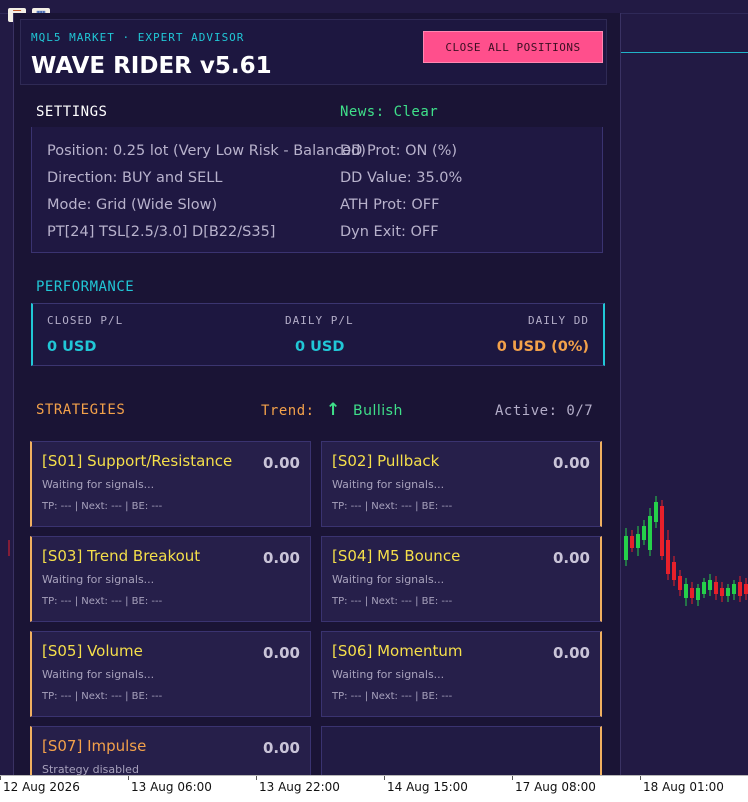 This screenshot has width=748, height=802. I want to click on strategy-title: [S02] Pullback, so click(386, 461).